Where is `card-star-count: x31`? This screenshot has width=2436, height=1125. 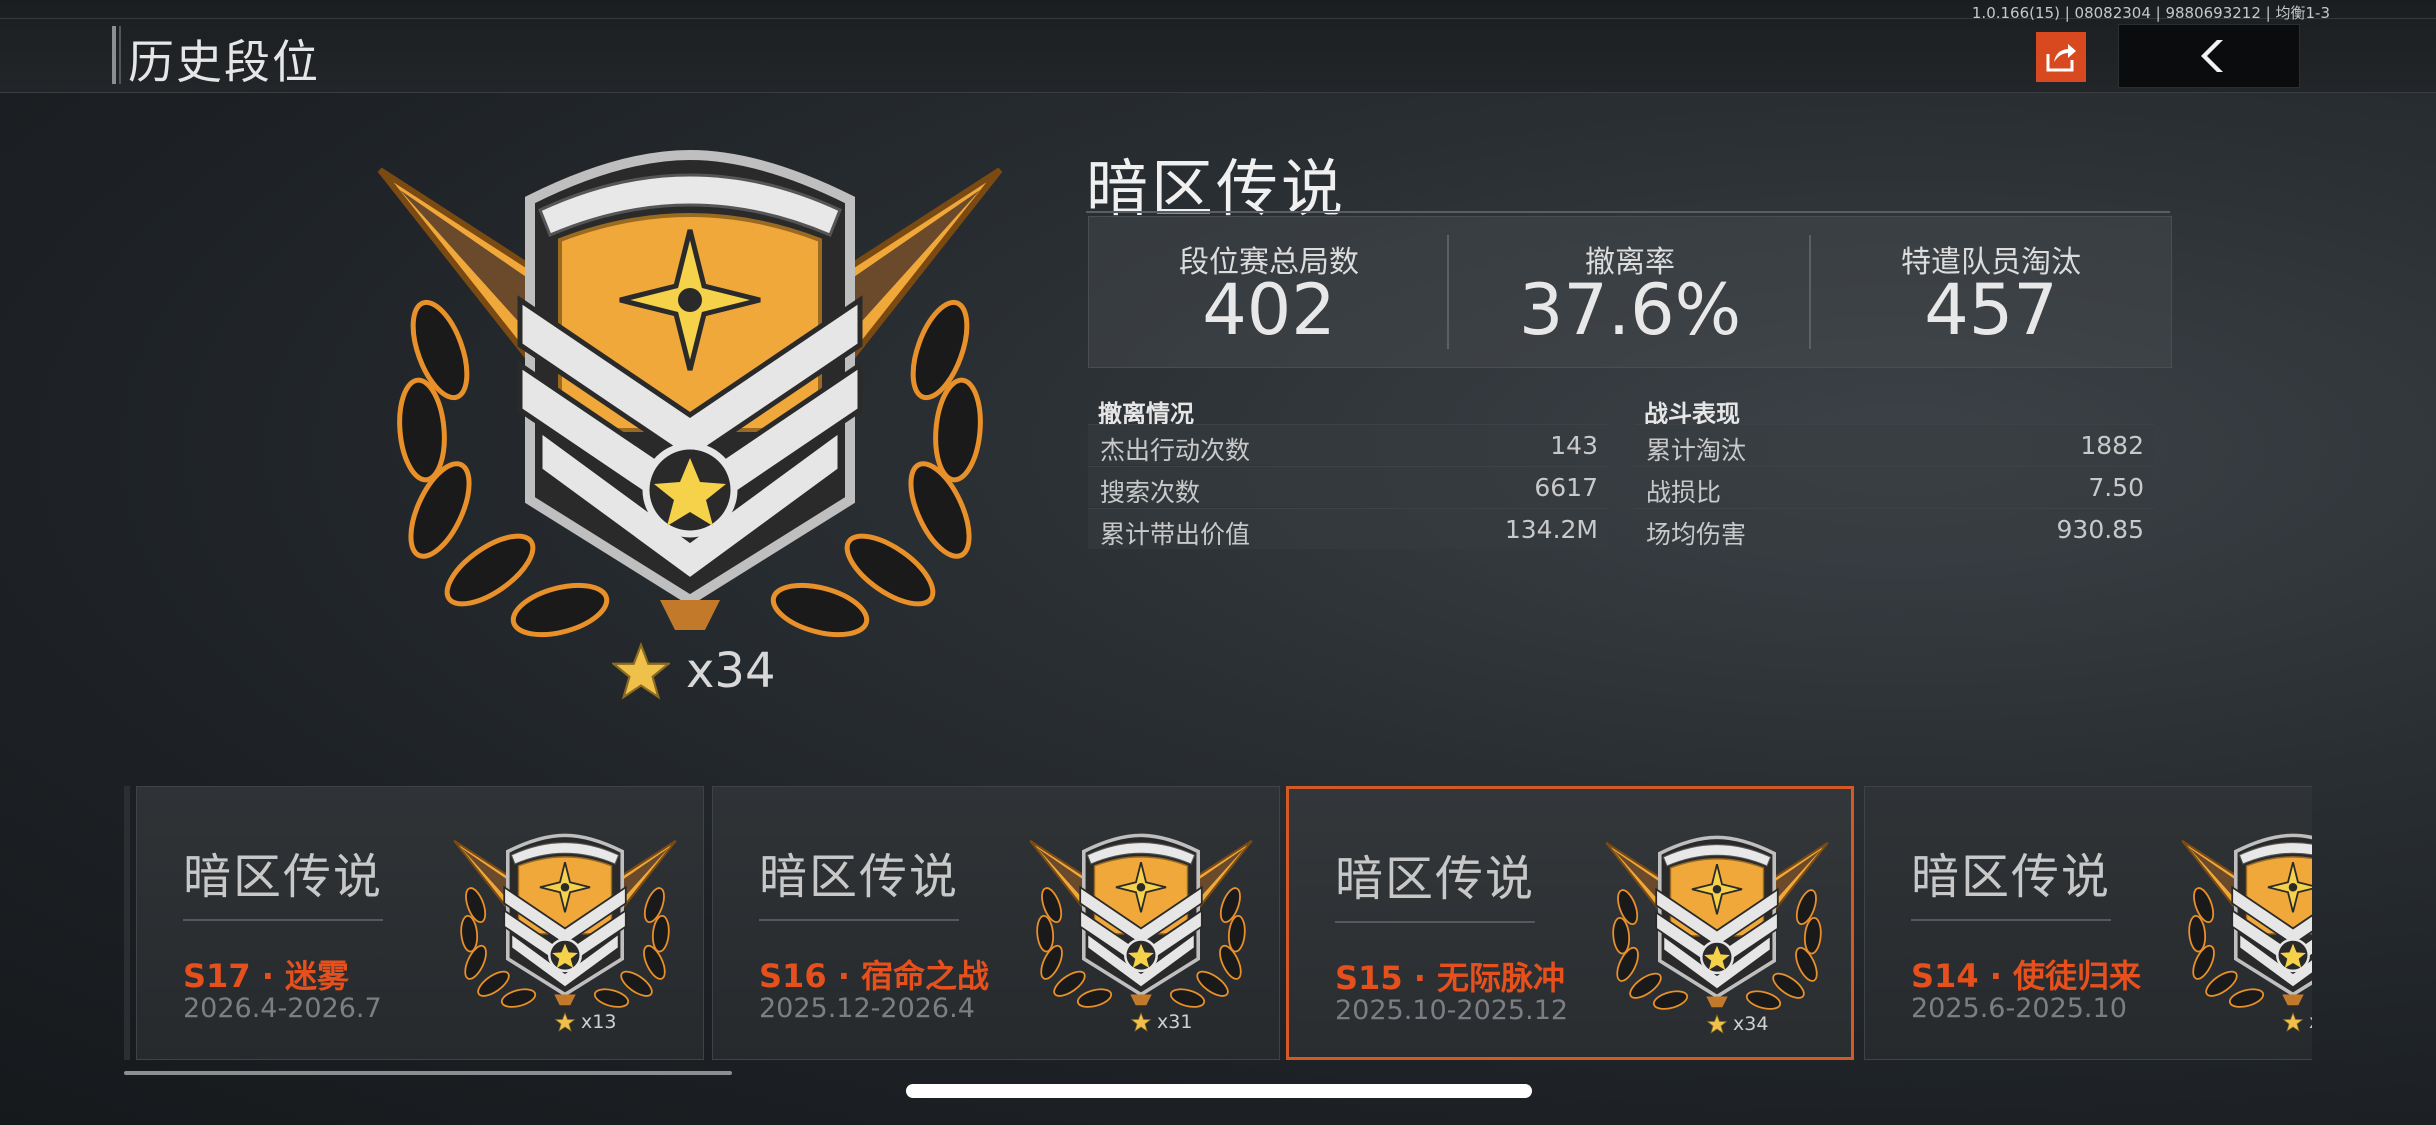
card-star-count: x31 is located at coordinates (1161, 1022).